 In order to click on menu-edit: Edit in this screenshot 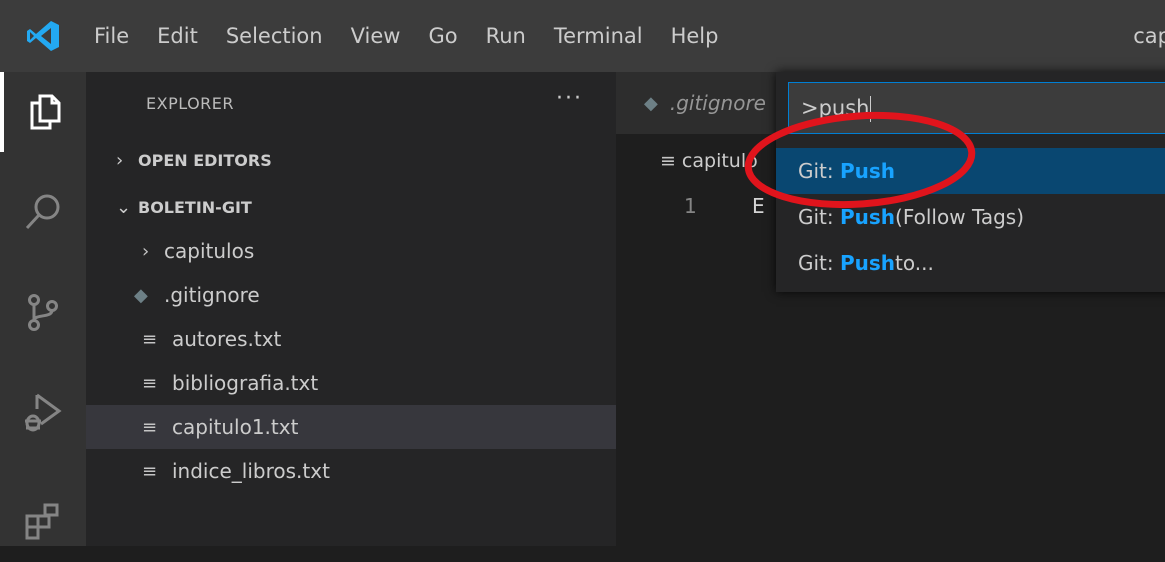, I will do `click(177, 36)`.